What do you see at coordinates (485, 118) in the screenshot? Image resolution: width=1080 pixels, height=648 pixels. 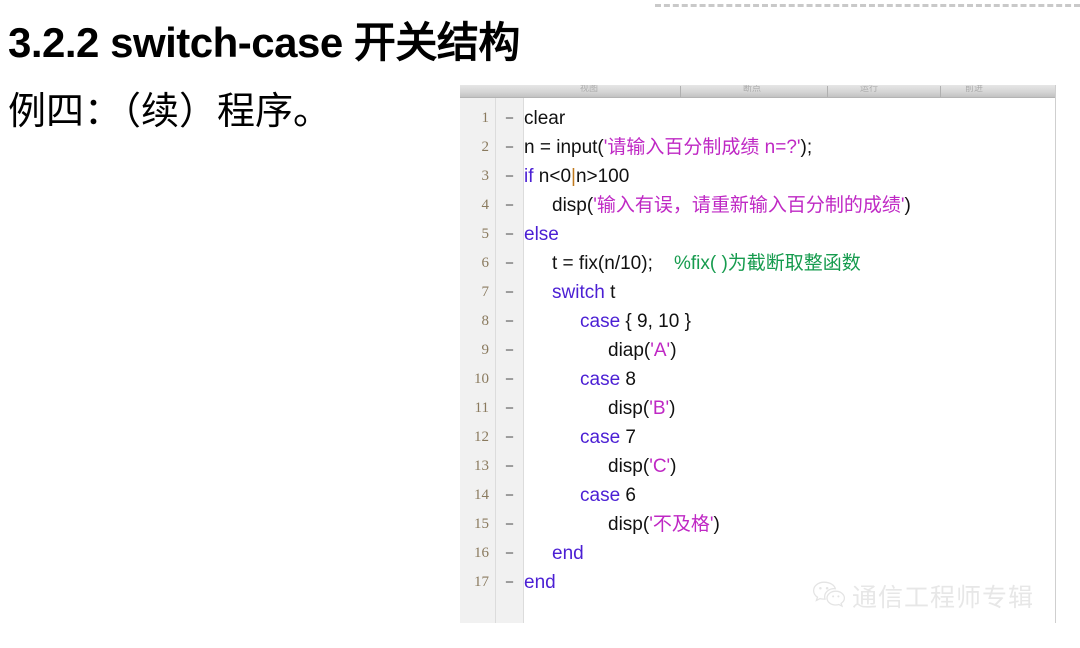 I see `line-number: 1` at bounding box center [485, 118].